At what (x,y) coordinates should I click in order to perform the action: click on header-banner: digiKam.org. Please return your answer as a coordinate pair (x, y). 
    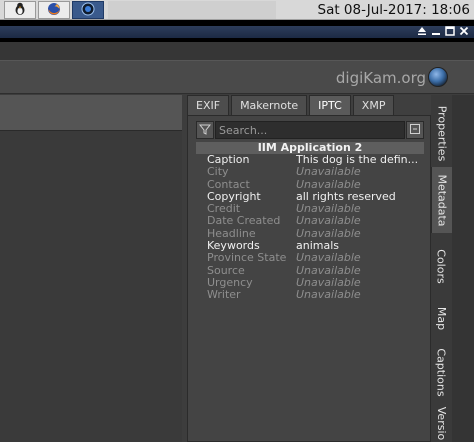
    Looking at the image, I should click on (237, 77).